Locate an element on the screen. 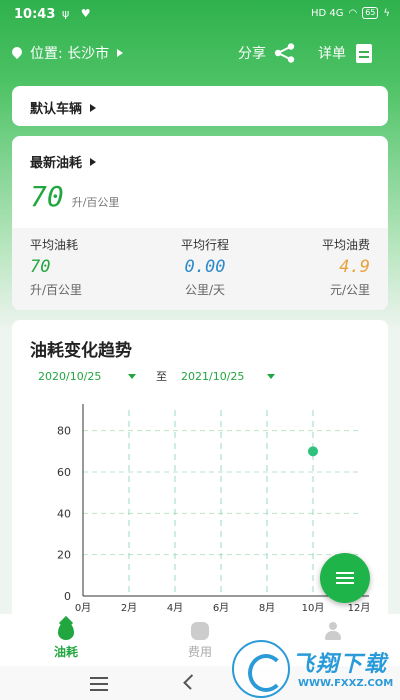  stat-avg-consumption: 平均油耗 70 升/百公里 is located at coordinates (56, 267).